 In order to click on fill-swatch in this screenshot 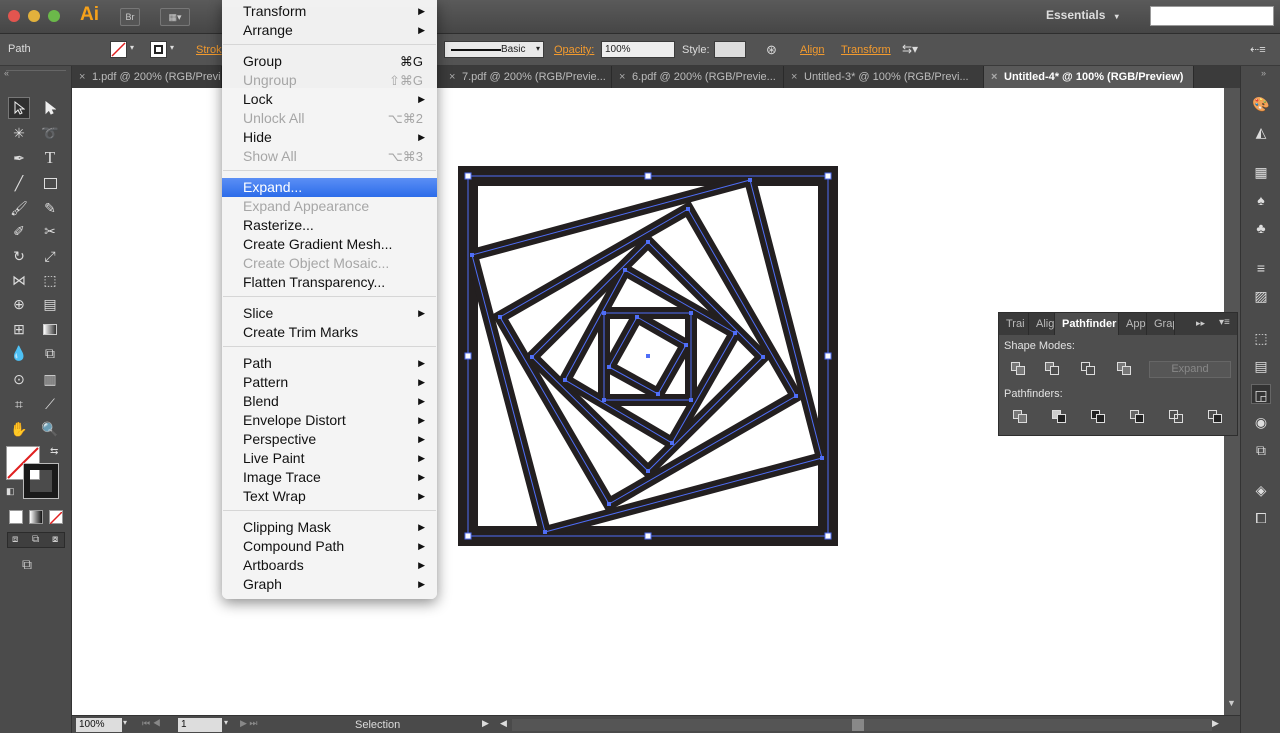, I will do `click(118, 49)`.